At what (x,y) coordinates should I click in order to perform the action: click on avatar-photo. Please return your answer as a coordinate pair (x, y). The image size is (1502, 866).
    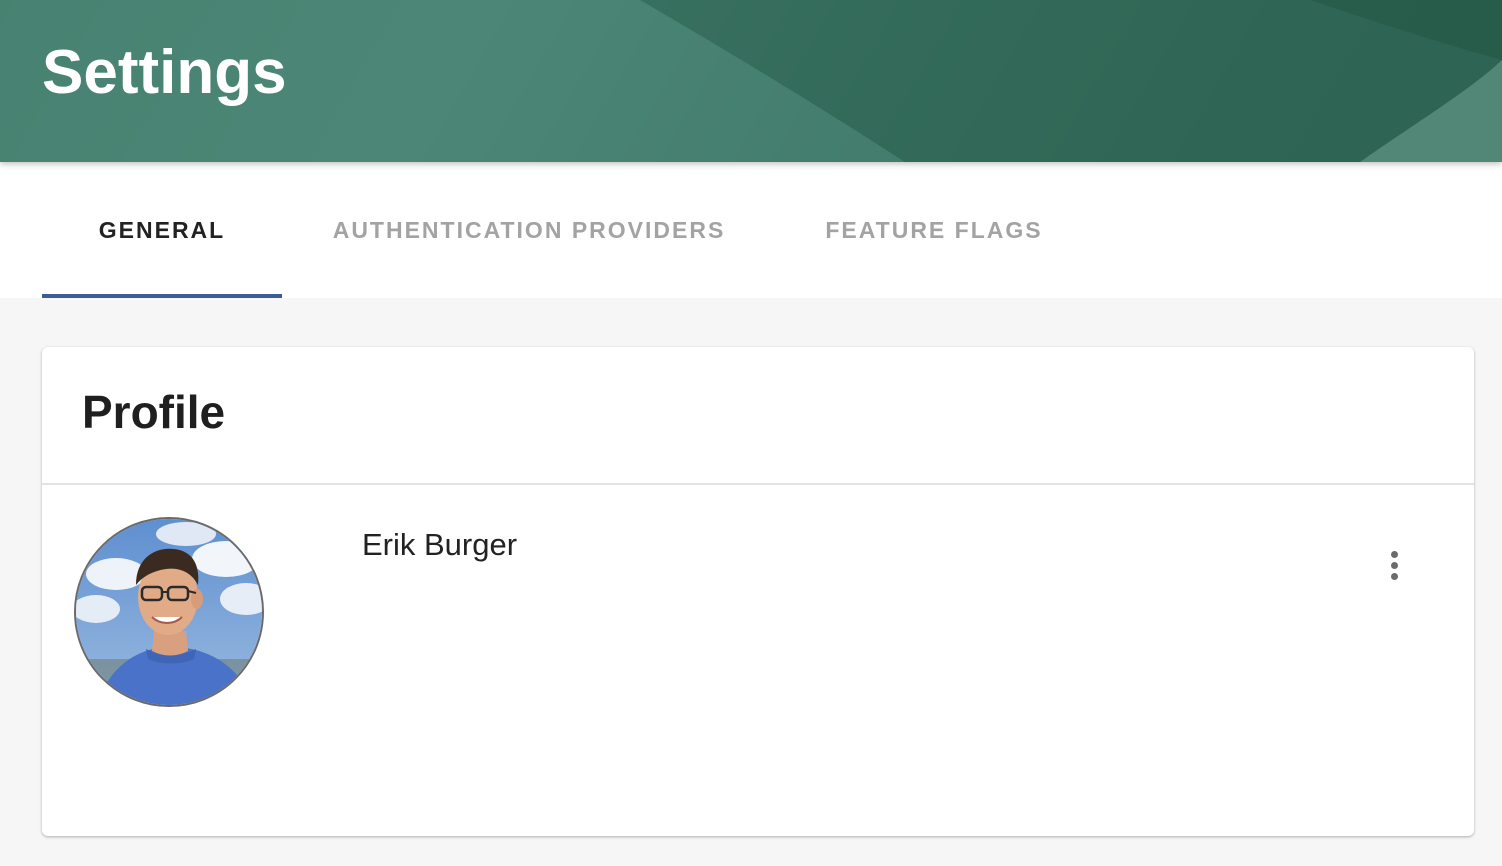
    Looking at the image, I should click on (169, 612).